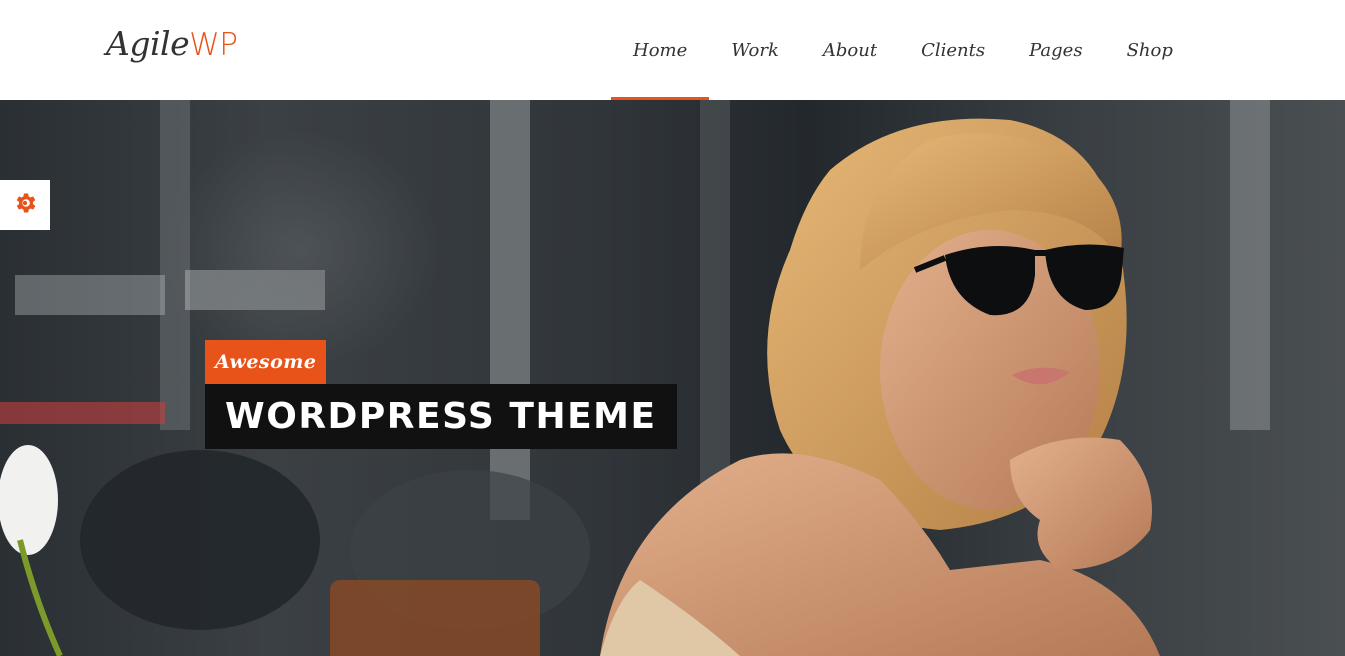 The height and width of the screenshot is (656, 1345). What do you see at coordinates (1150, 50) in the screenshot?
I see `nav-item-shop: Shop` at bounding box center [1150, 50].